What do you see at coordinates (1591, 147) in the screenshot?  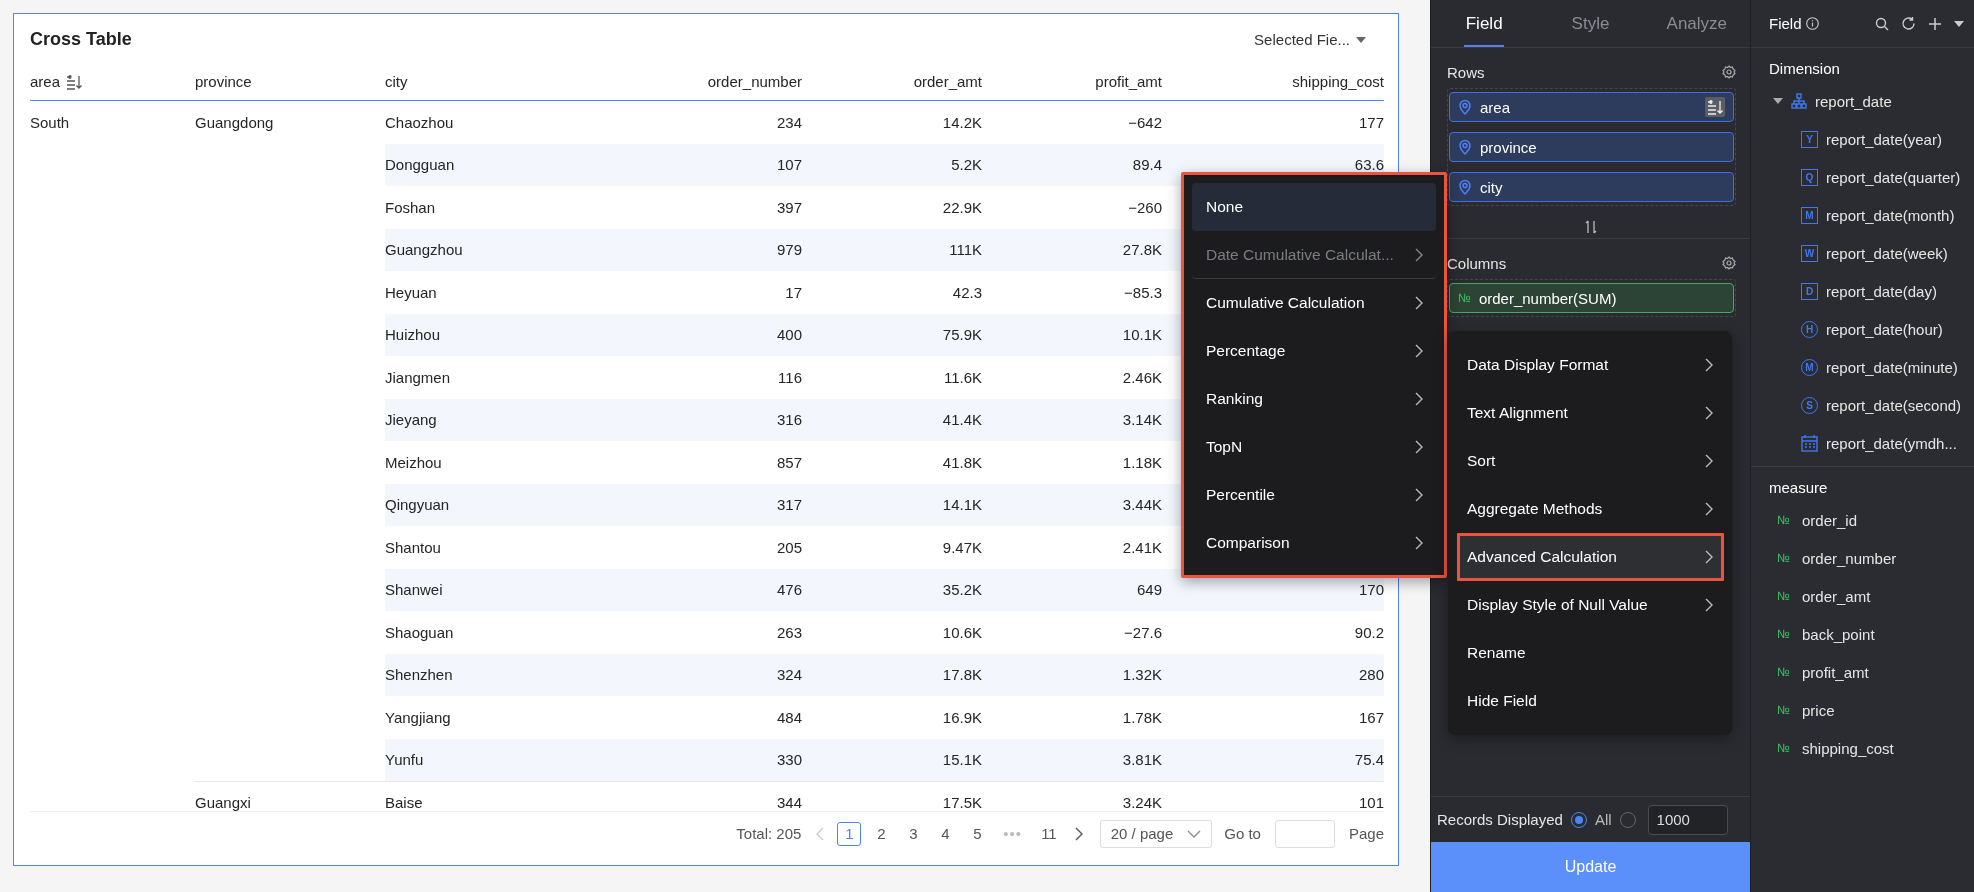 I see `field-pill: province` at bounding box center [1591, 147].